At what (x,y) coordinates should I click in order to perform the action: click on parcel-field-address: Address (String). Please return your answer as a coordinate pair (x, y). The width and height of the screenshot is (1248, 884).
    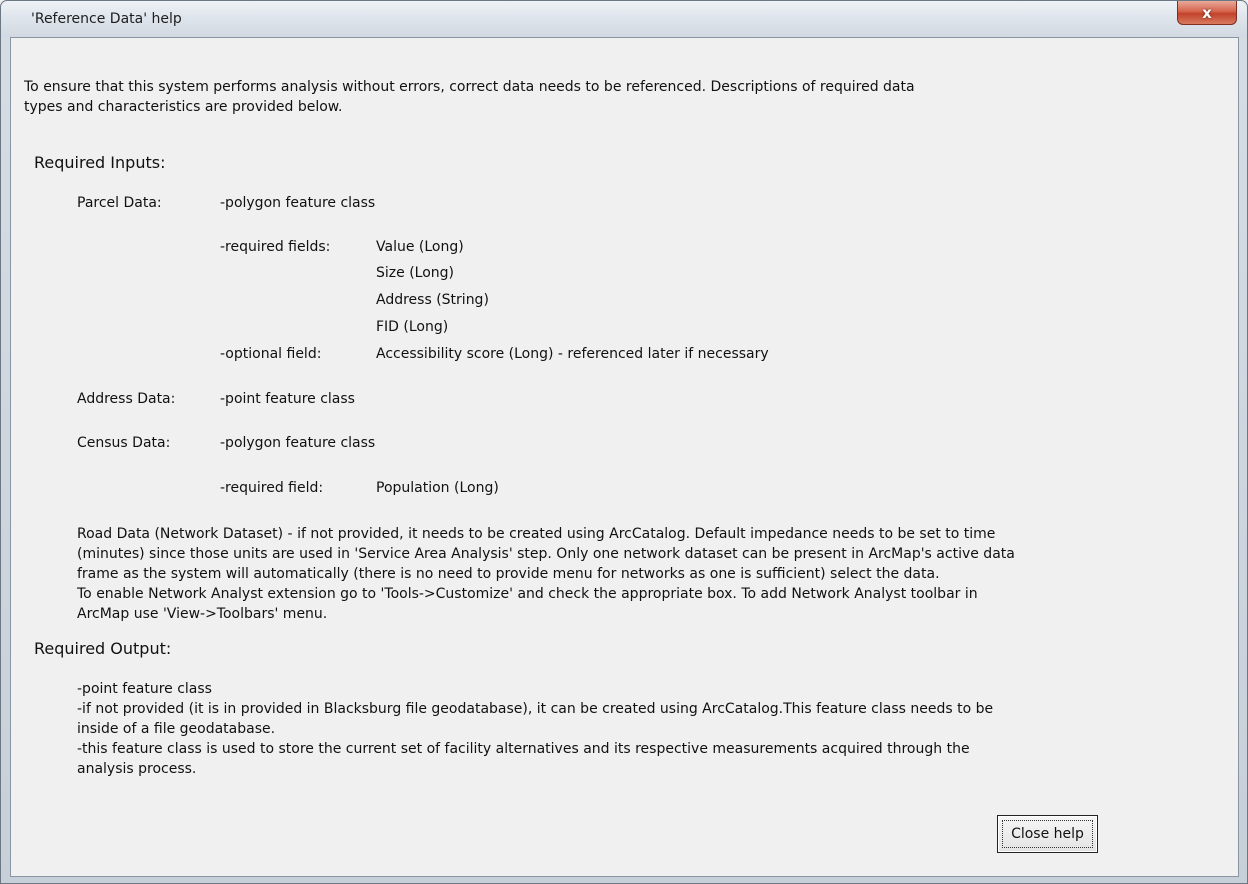
    Looking at the image, I should click on (432, 300).